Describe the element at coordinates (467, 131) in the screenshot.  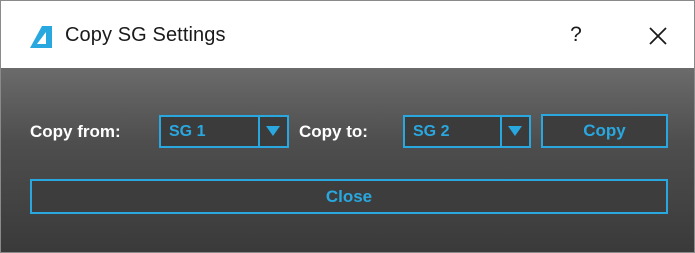
I see `copy-to-select: SG 2` at that location.